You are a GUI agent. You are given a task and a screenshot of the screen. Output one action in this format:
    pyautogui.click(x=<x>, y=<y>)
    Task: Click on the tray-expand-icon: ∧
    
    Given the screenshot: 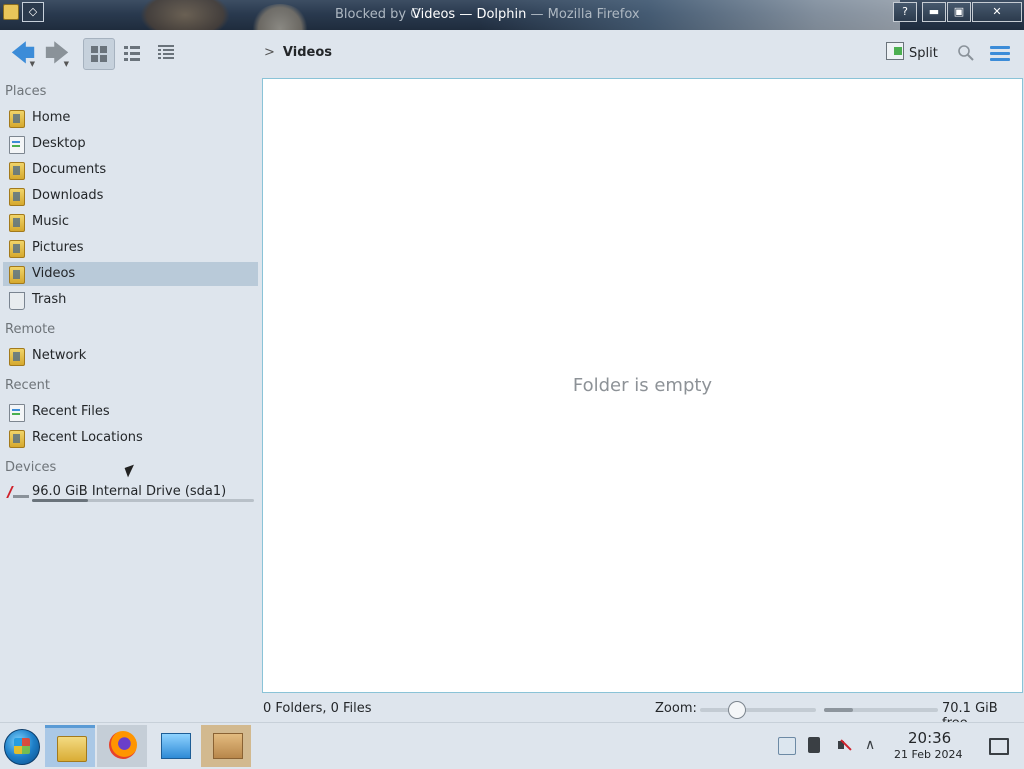 What is the action you would take?
    pyautogui.click(x=870, y=745)
    